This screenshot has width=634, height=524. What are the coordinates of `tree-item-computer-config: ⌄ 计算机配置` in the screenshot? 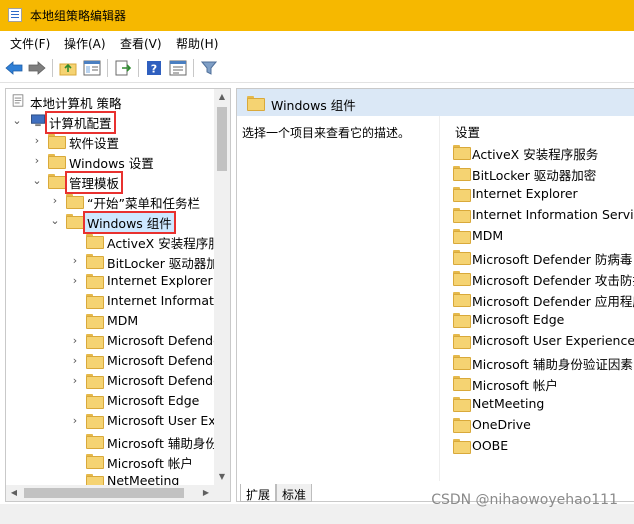 It's located at (111, 122).